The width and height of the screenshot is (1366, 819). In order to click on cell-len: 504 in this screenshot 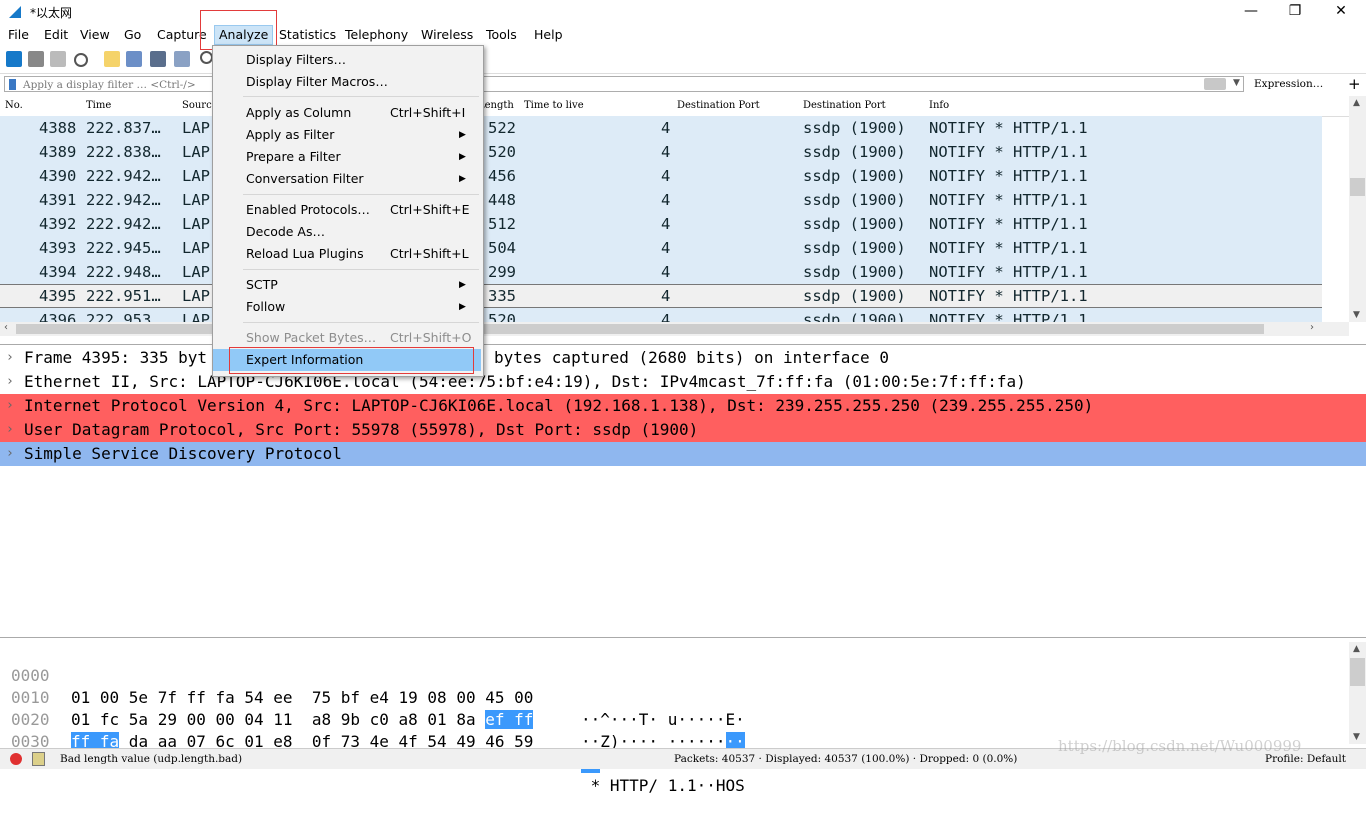, I will do `click(502, 248)`.